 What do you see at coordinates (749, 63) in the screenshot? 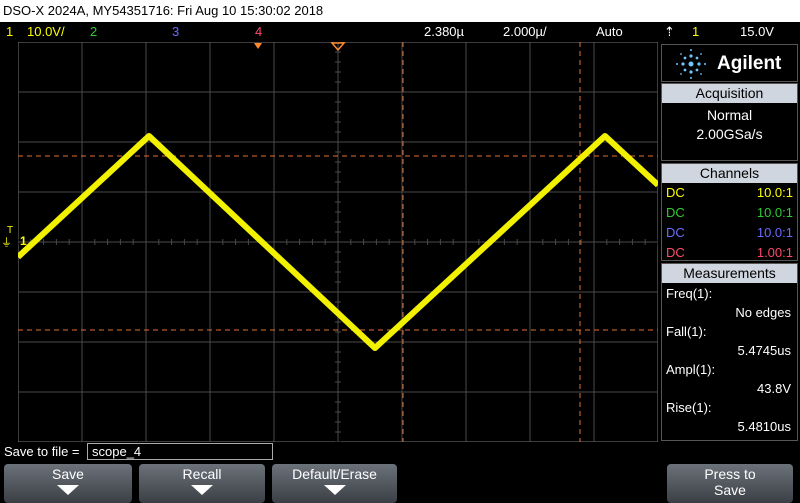
I see `brand-name: Agilent` at bounding box center [749, 63].